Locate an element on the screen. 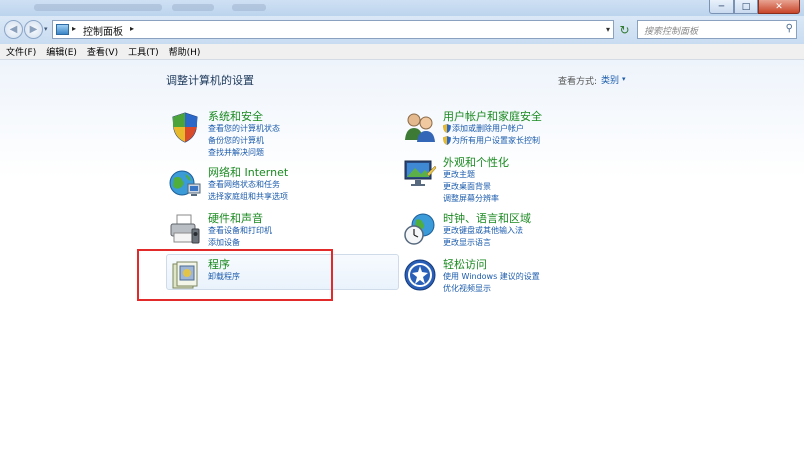 This screenshot has width=804, height=452. link-change-desktop-background: 更改桌面背景 is located at coordinates (467, 186).